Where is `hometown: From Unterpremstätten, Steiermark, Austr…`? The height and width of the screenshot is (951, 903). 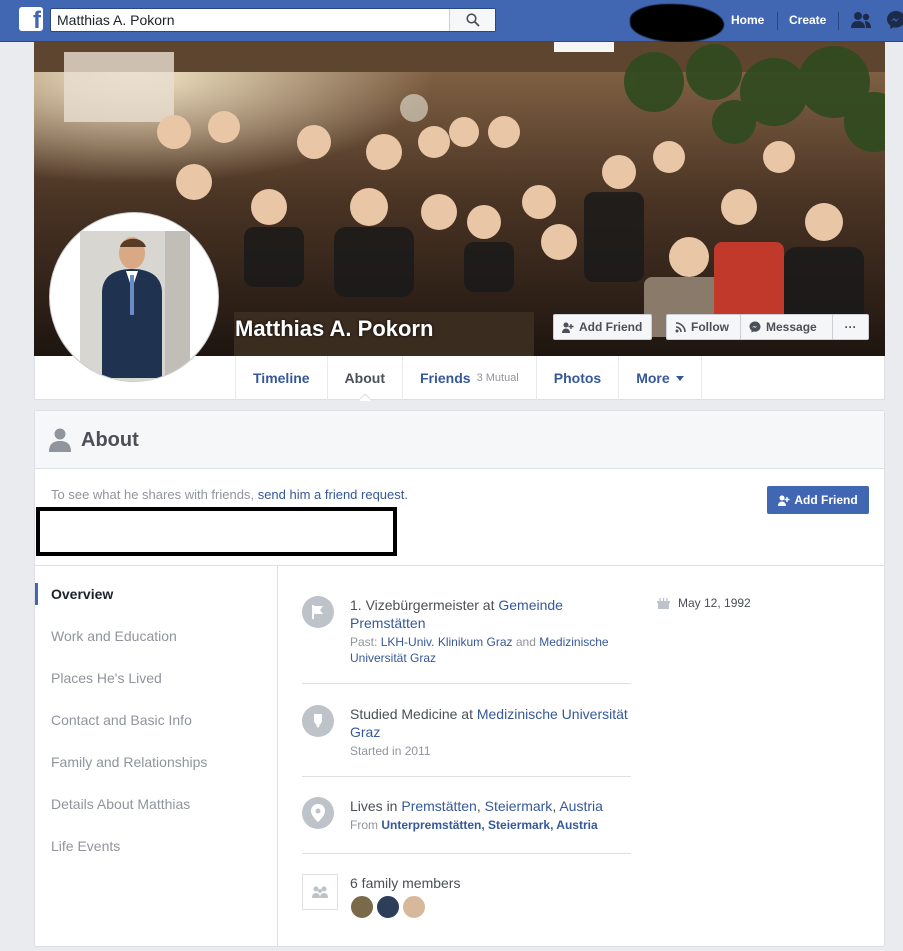
hometown: From Unterpremstätten, Steiermark, Austr… is located at coordinates (492, 825).